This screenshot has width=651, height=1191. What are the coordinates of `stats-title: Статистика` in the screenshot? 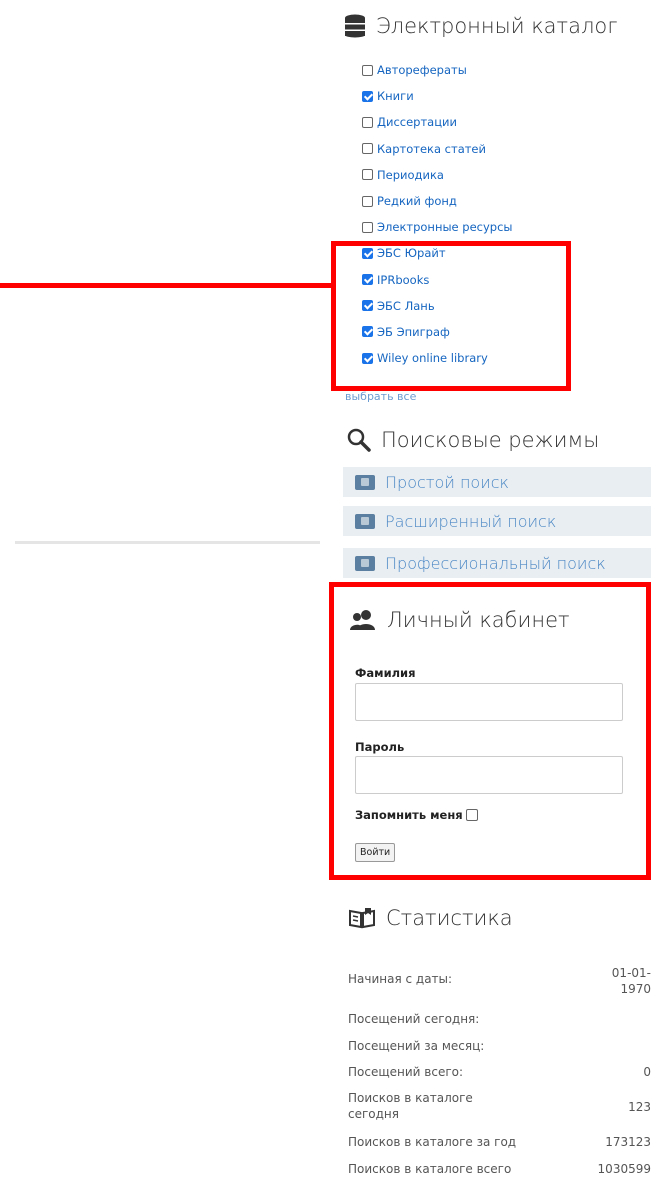 It's located at (449, 918).